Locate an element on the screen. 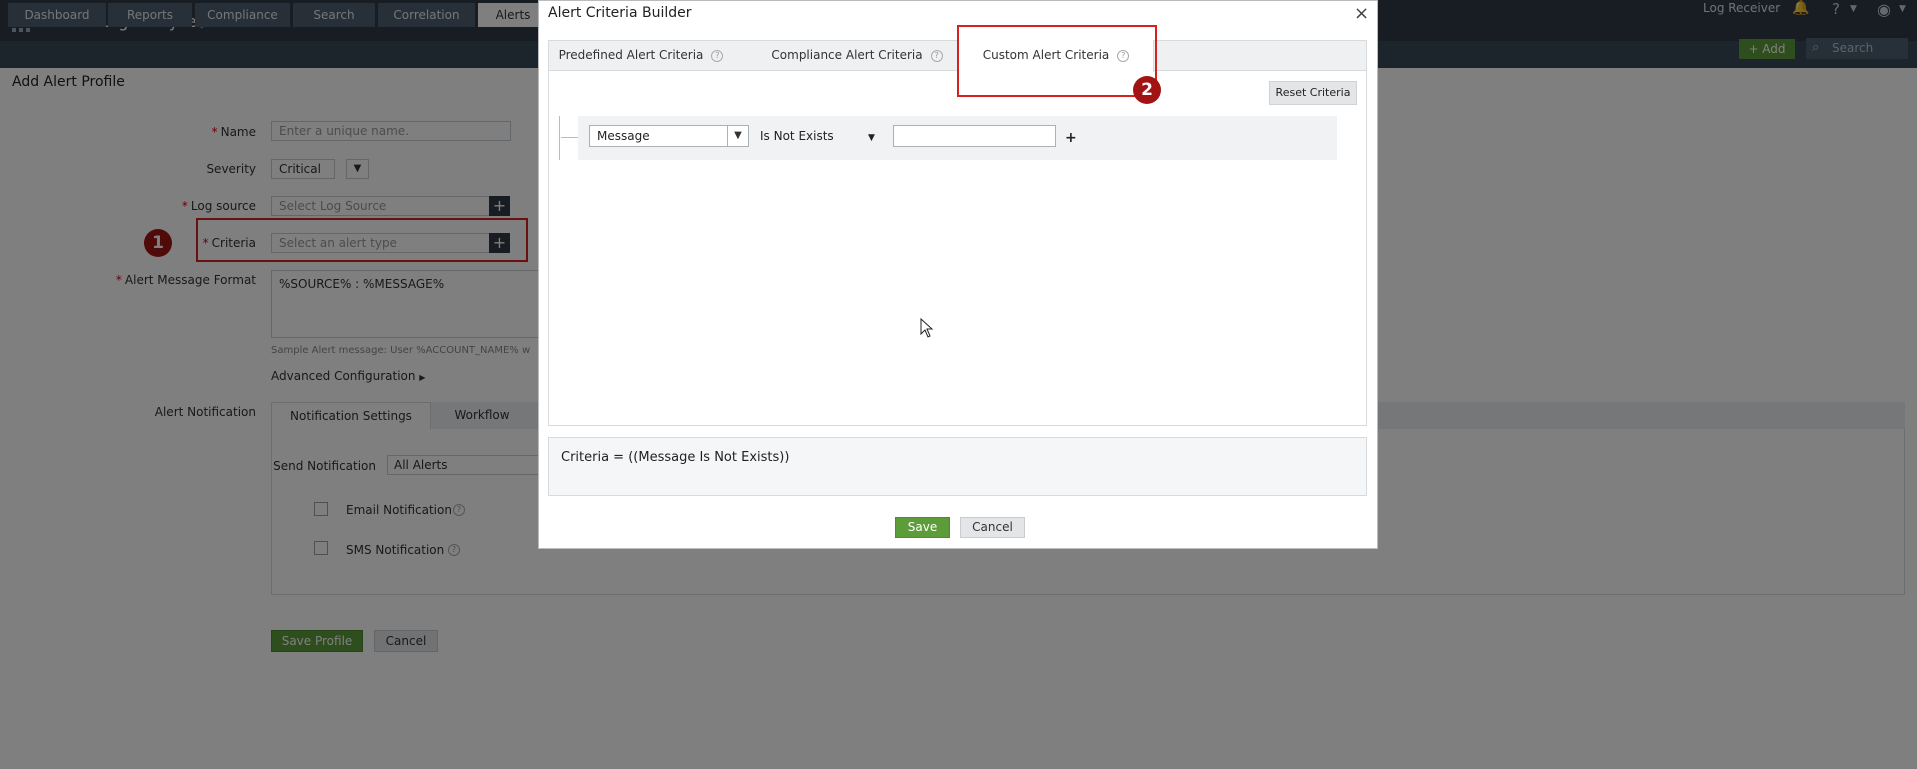 The image size is (1917, 769). save-button: Save is located at coordinates (922, 527).